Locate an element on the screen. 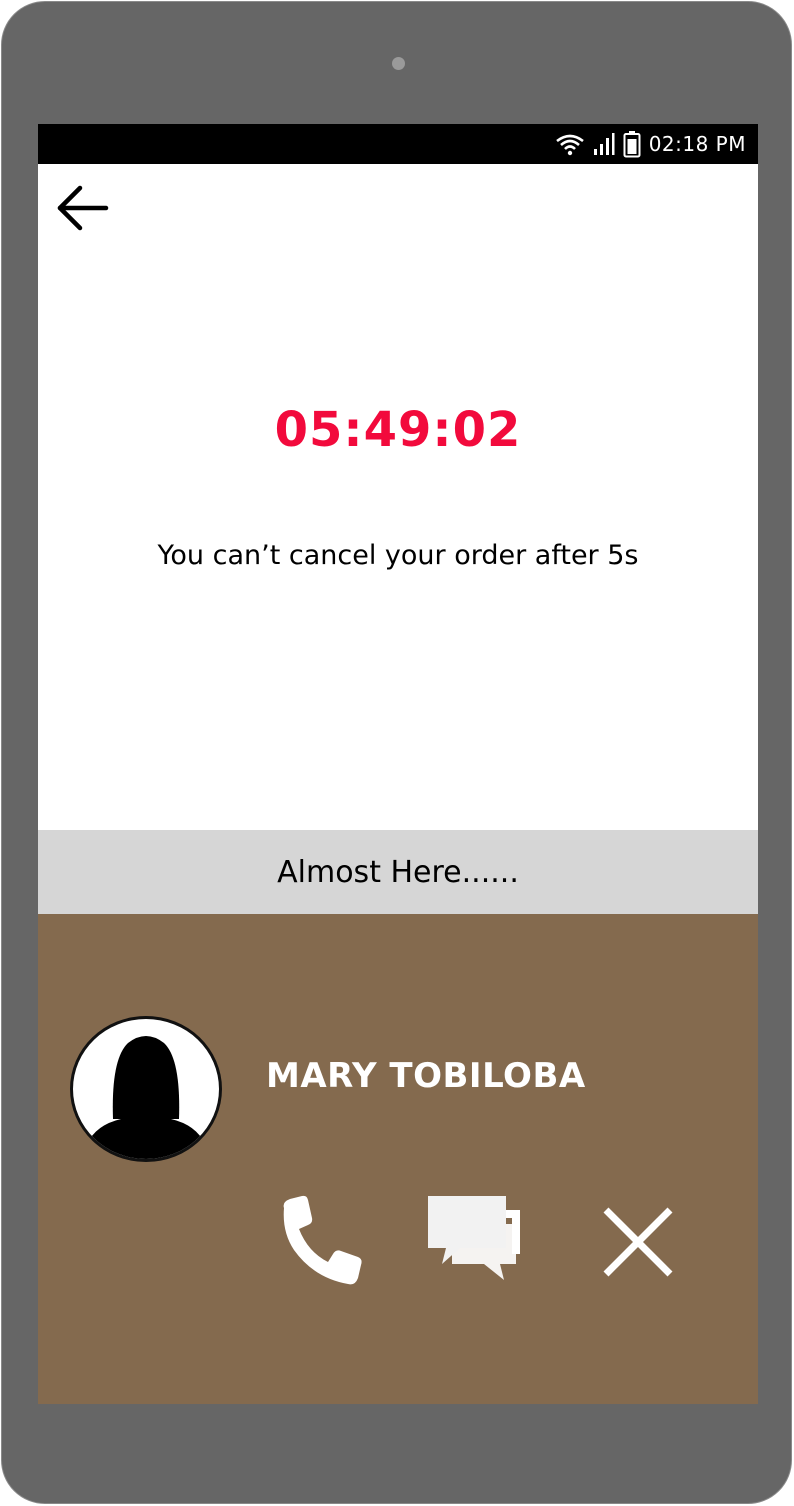  phone-icon is located at coordinates (322, 1240).